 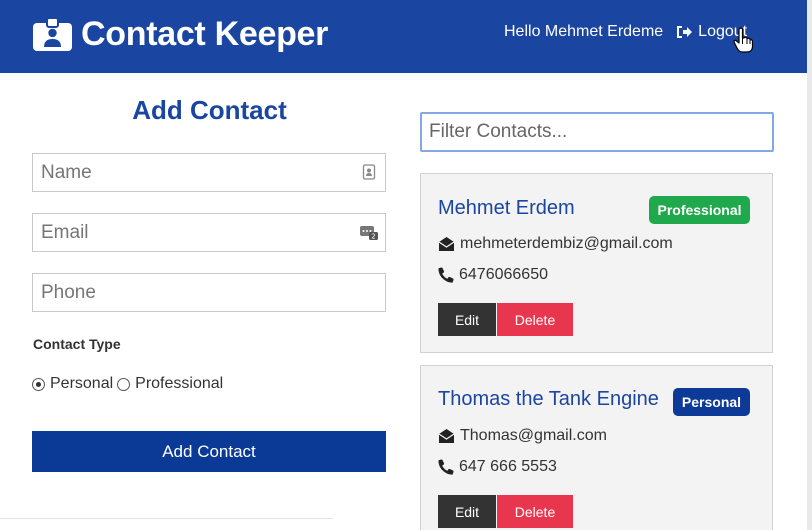 I want to click on contact-email-line: Thomas@gmail.com, so click(x=522, y=436).